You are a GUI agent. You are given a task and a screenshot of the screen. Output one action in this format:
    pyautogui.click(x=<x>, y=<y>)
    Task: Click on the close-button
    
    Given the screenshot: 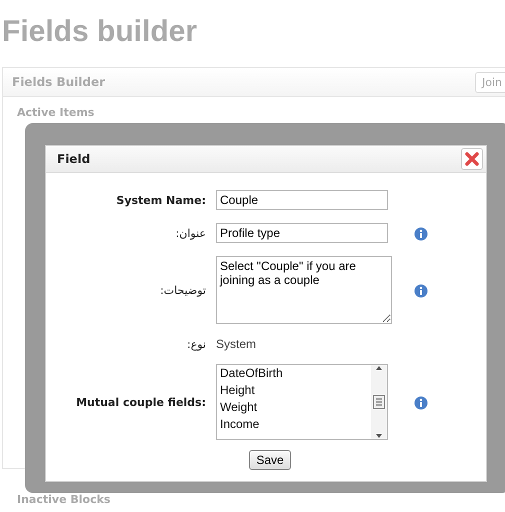 What is the action you would take?
    pyautogui.click(x=472, y=159)
    